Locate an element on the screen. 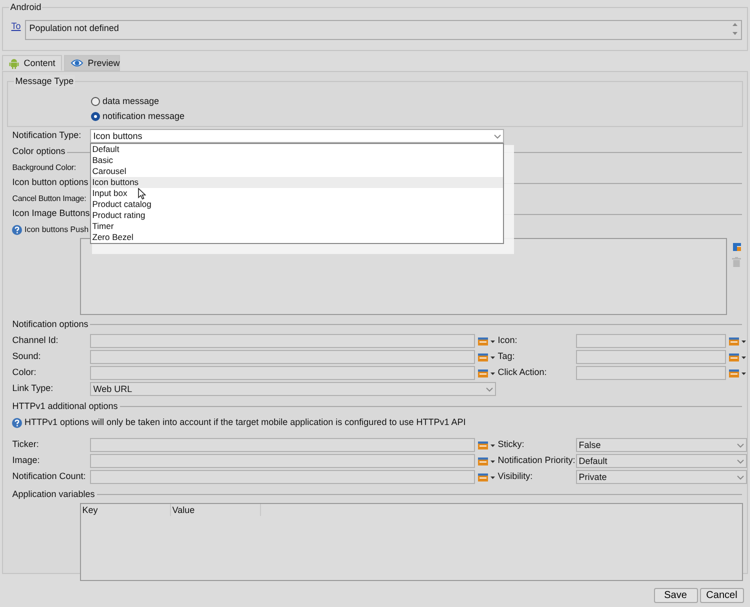  help-text: HTTPv1 options will only be taken into account if the target mobile application is configured to use HTTPv1 API is located at coordinates (245, 422).